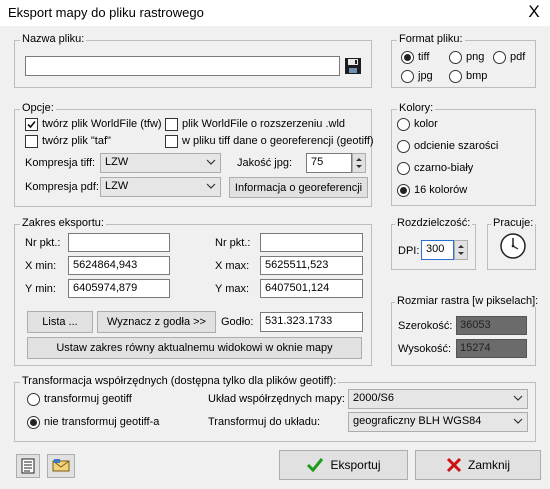  What do you see at coordinates (38, 108) in the screenshot?
I see `options-legend: Opcje:` at bounding box center [38, 108].